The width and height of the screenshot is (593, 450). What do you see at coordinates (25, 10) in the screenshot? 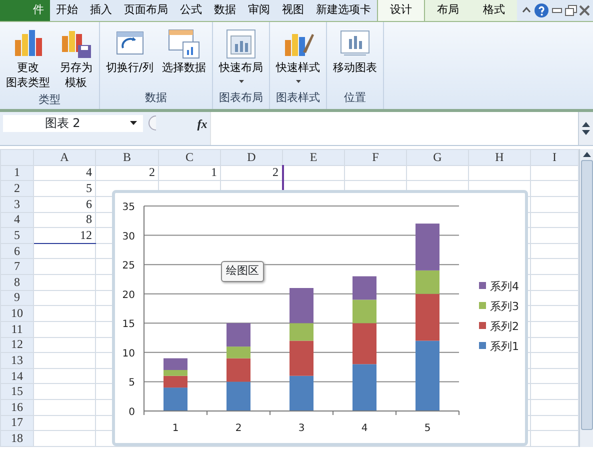
I see `file-tab: 件` at bounding box center [25, 10].